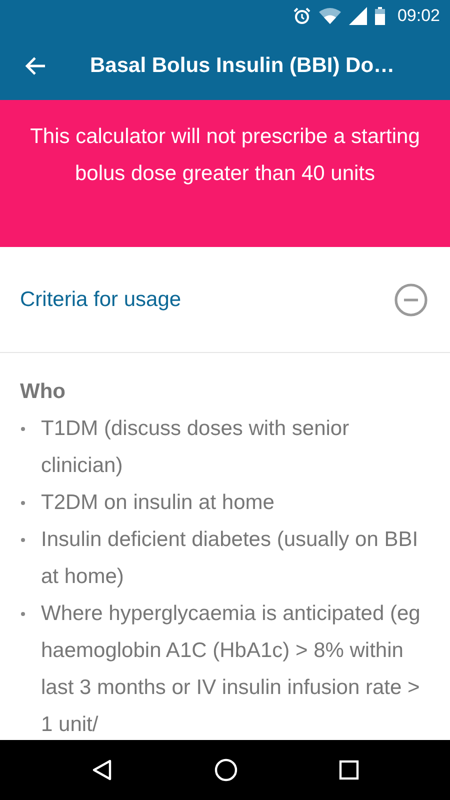 Image resolution: width=450 pixels, height=800 pixels. I want to click on alarm-icon, so click(302, 16).